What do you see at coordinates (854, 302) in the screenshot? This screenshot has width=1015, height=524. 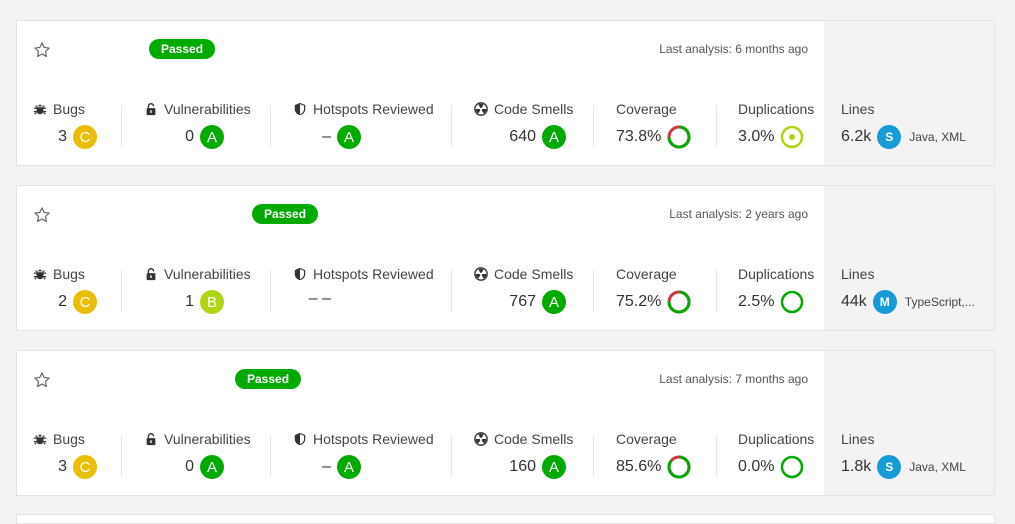 I see `lines-value: 44k` at bounding box center [854, 302].